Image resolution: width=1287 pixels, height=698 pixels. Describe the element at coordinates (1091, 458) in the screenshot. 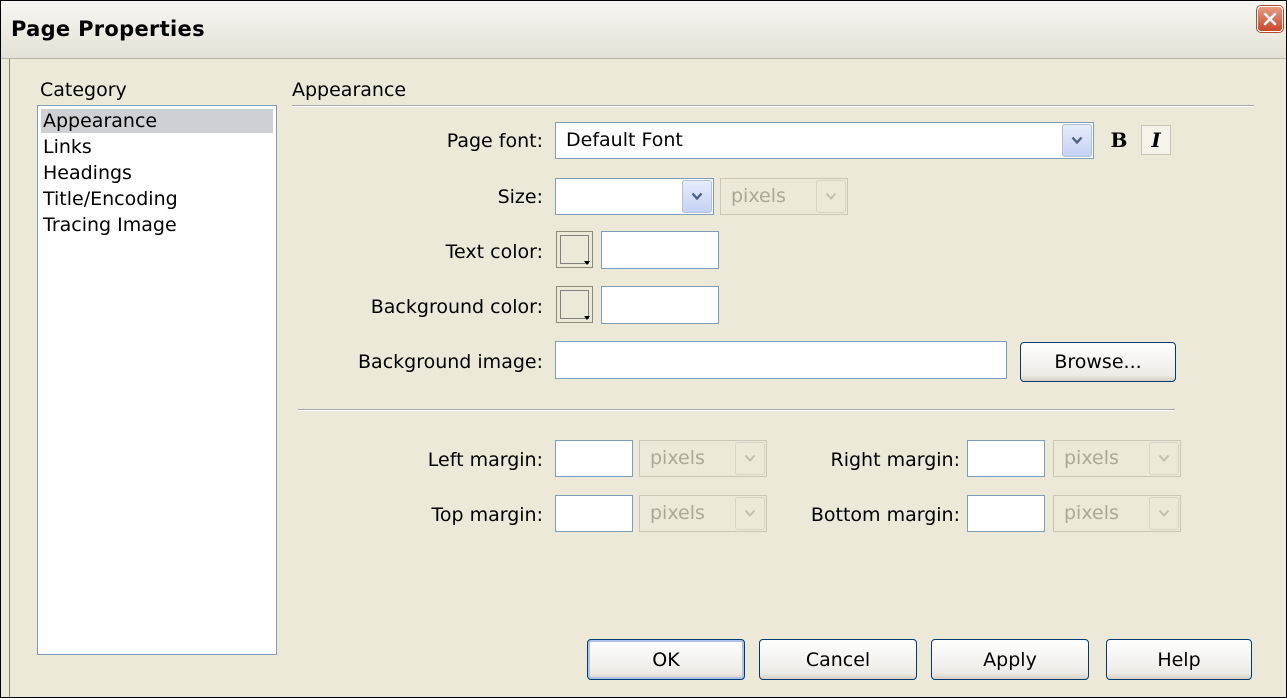

I see `right-margin-unit-value: pixels` at that location.